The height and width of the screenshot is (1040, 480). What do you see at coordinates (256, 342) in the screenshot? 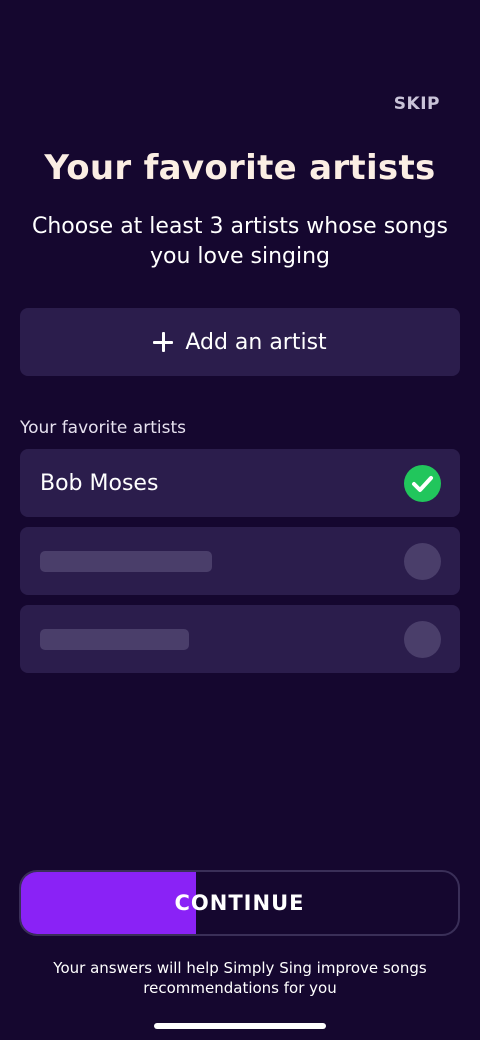
I see `add-artist-label: Add an artist` at bounding box center [256, 342].